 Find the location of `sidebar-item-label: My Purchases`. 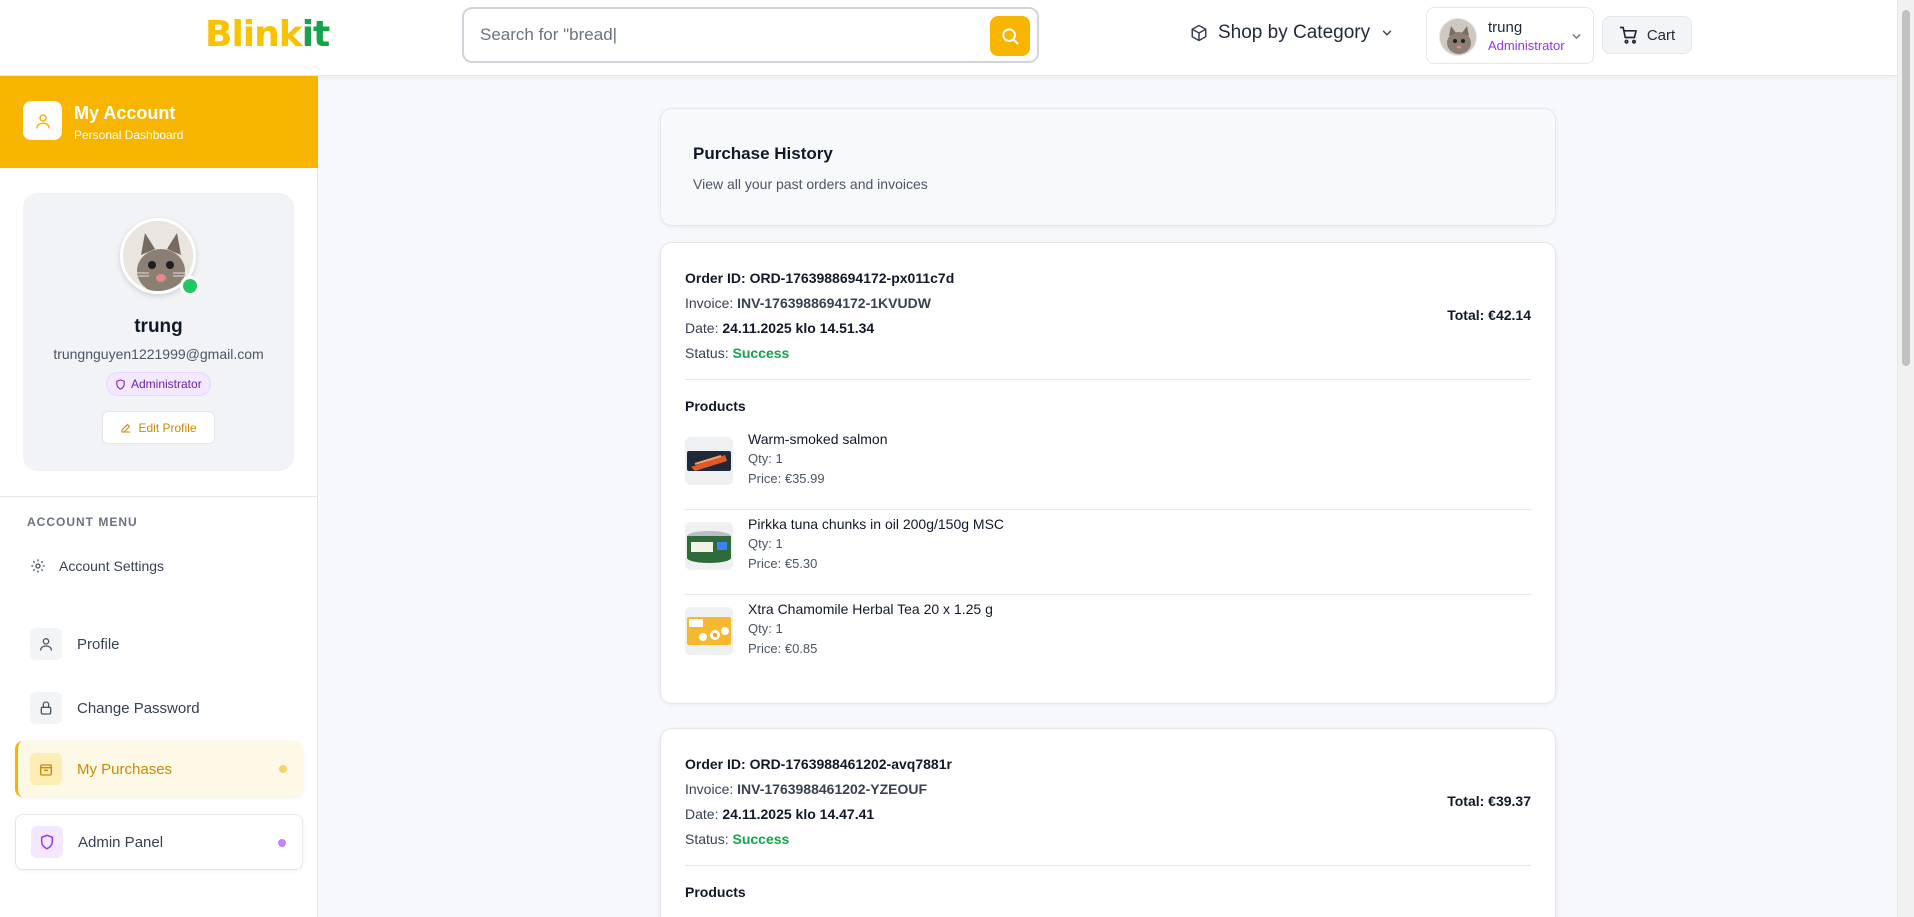

sidebar-item-label: My Purchases is located at coordinates (125, 769).